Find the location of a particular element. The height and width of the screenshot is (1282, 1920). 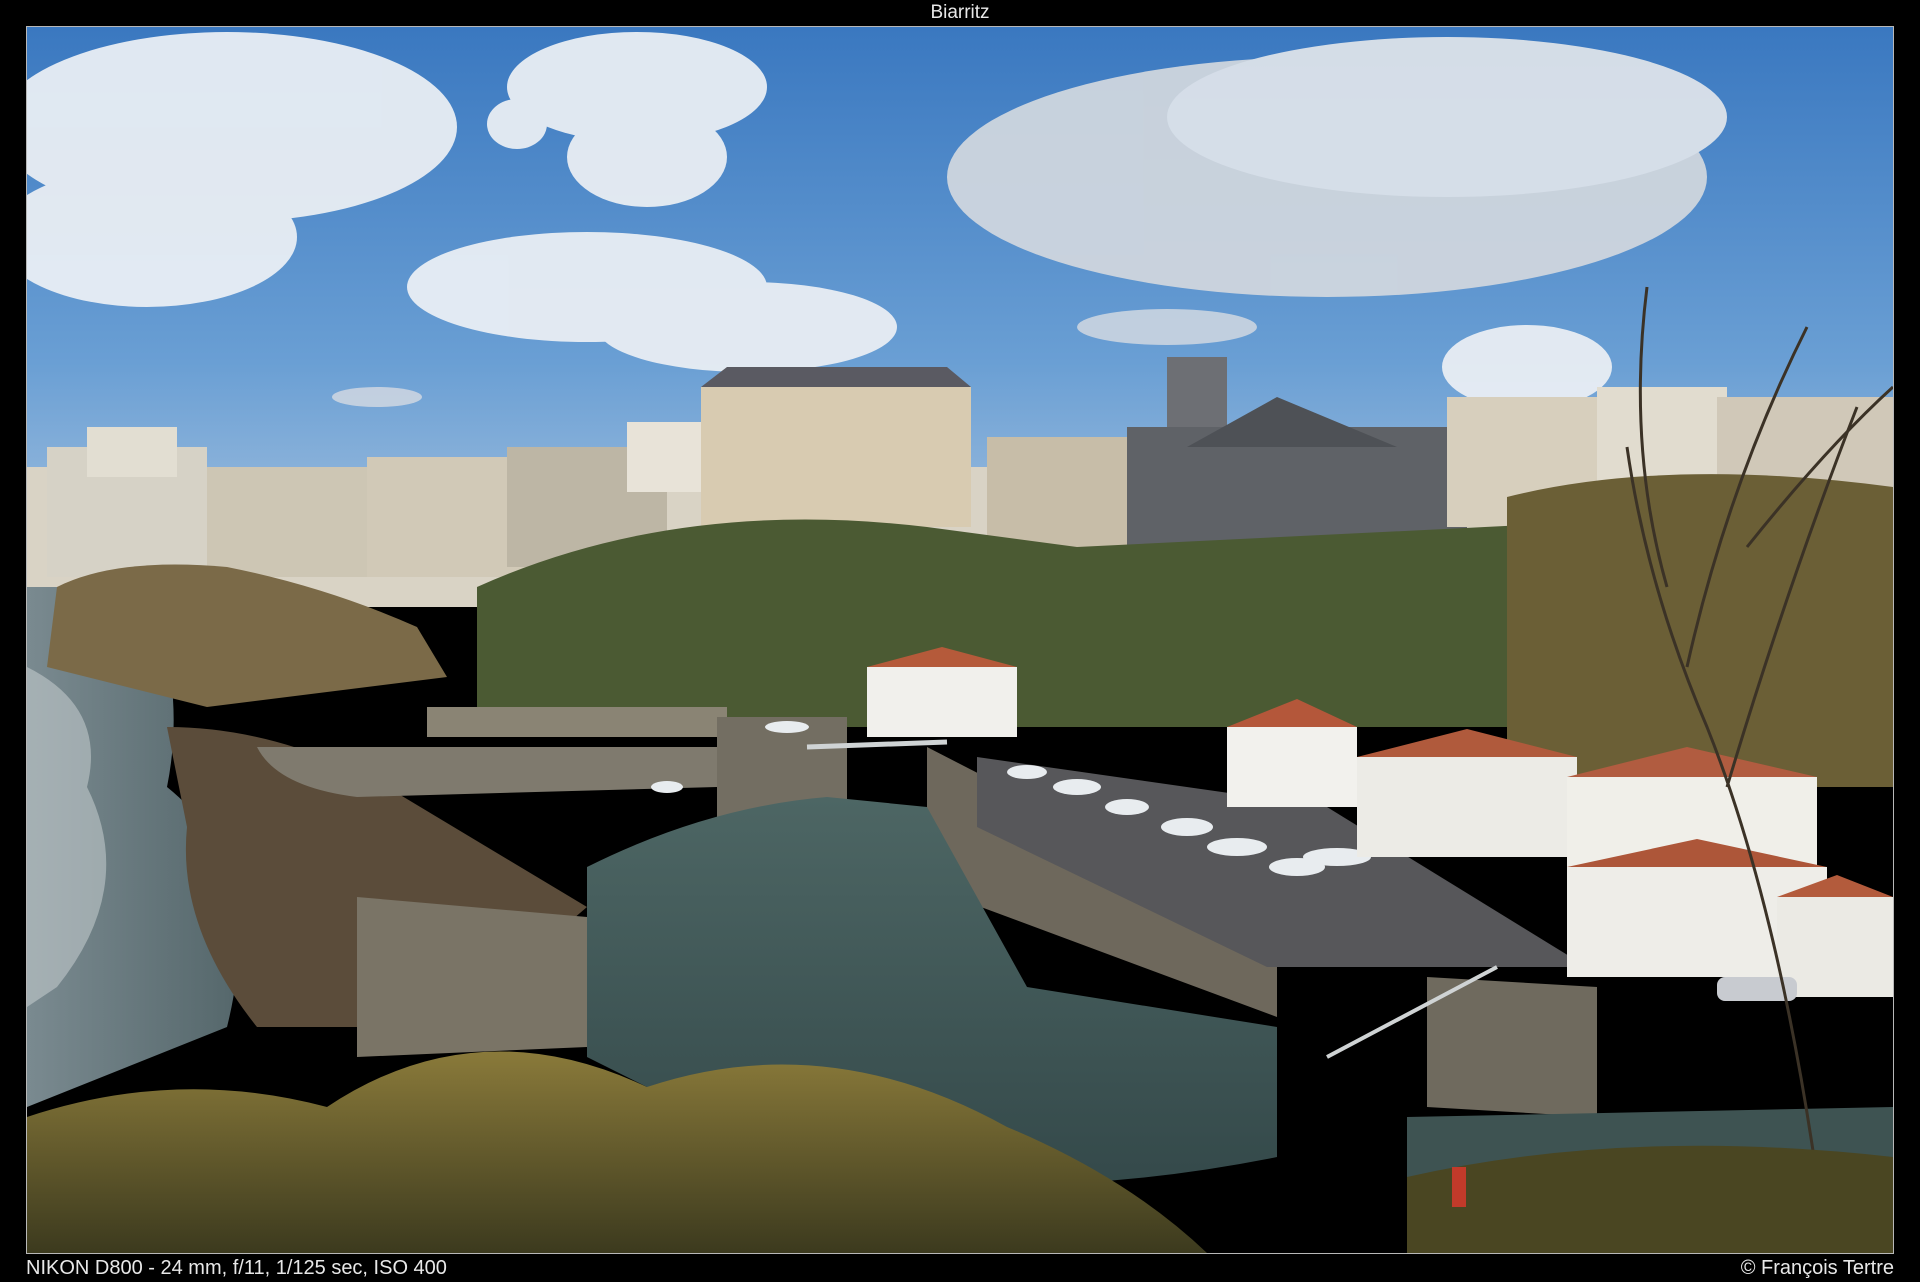

photo-credit: © François Tertre is located at coordinates (1817, 1268).